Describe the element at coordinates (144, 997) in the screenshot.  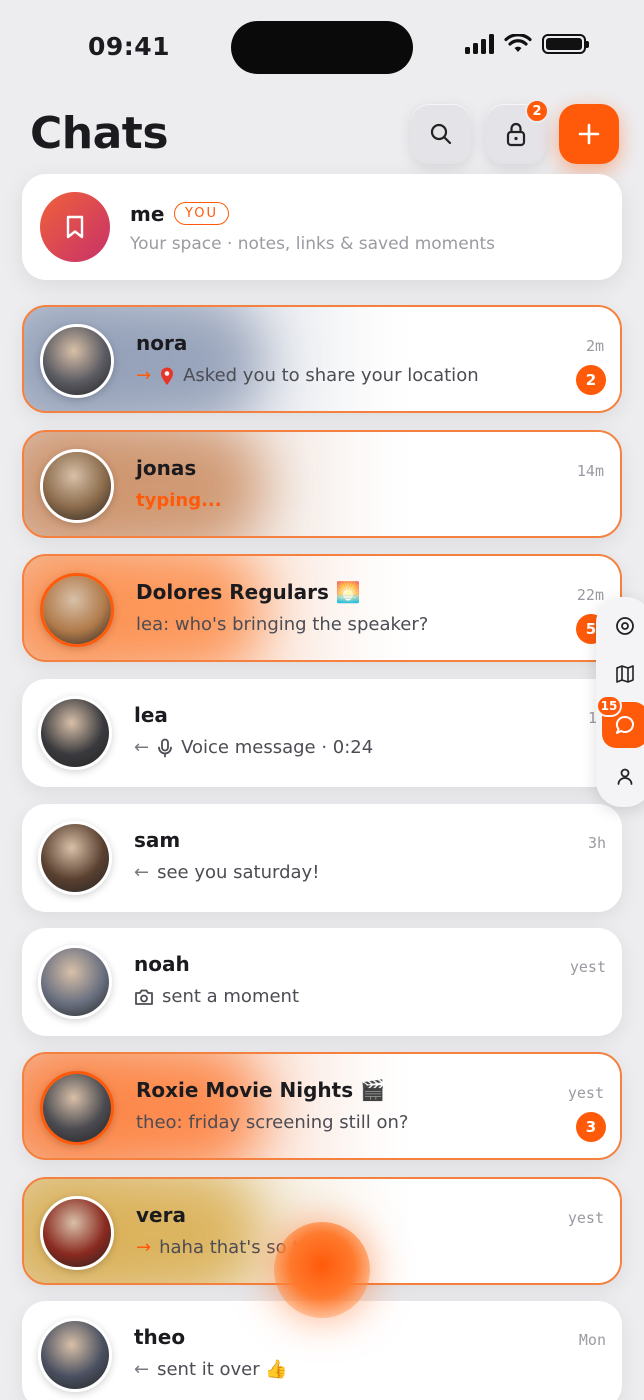
I see `camera-icon` at that location.